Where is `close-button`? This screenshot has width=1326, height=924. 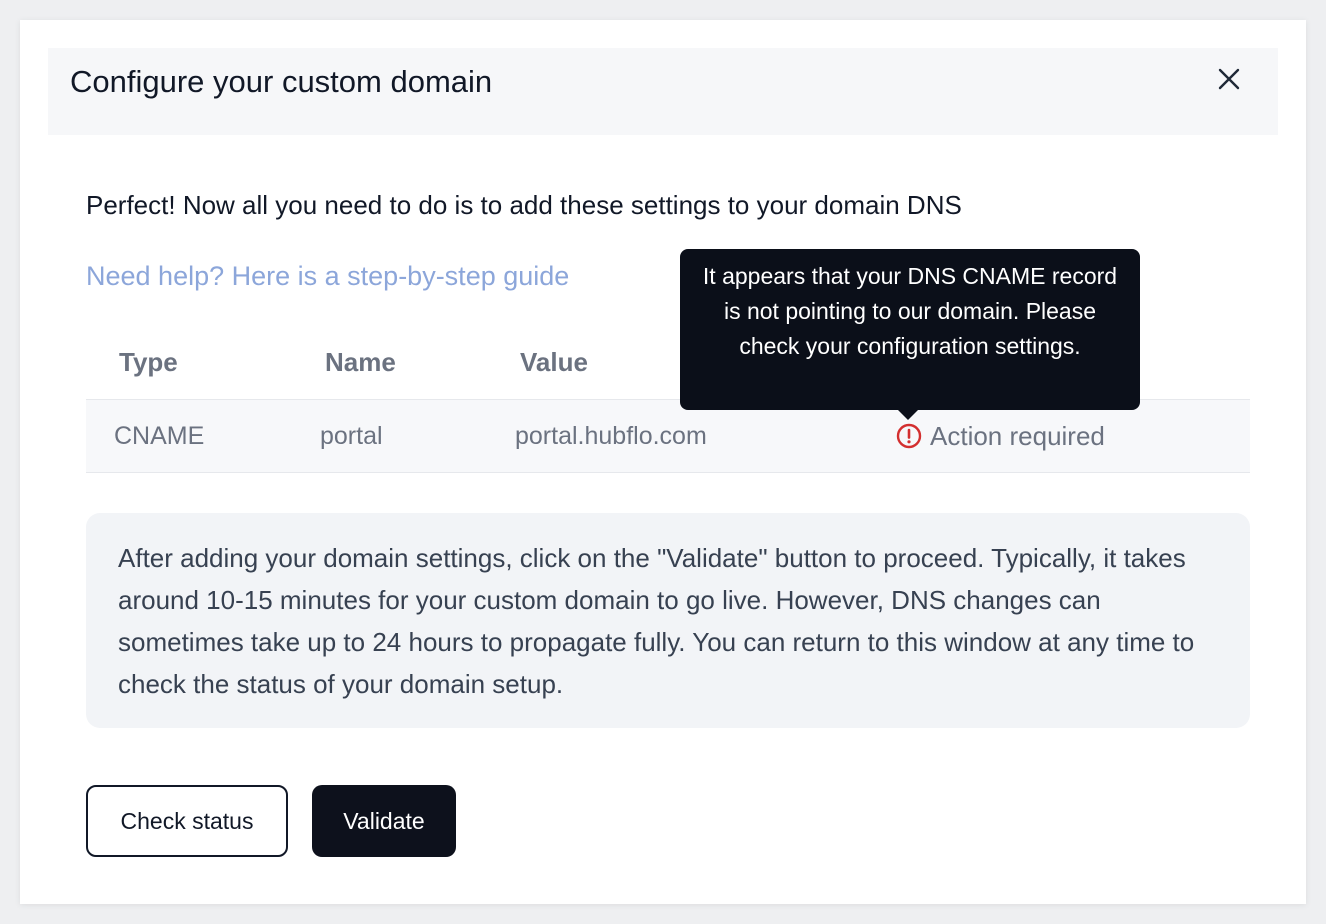 close-button is located at coordinates (1229, 79).